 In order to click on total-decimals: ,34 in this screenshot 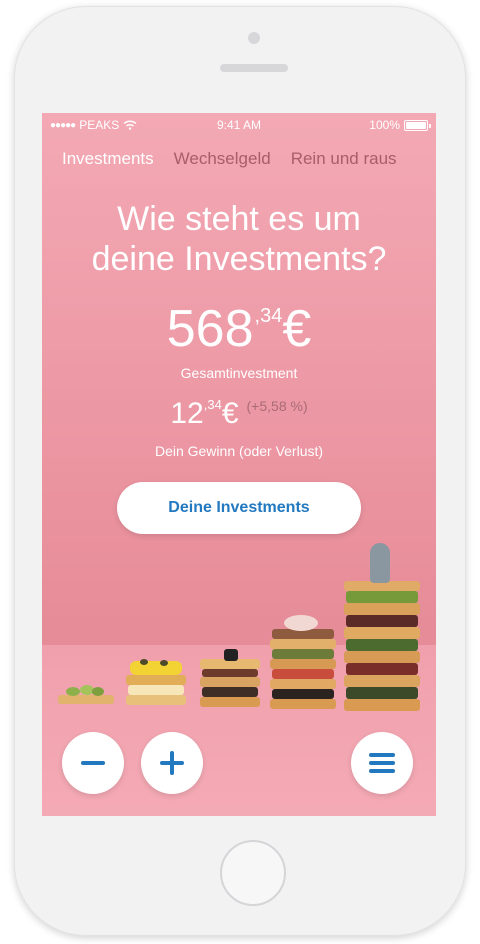, I will do `click(268, 316)`.